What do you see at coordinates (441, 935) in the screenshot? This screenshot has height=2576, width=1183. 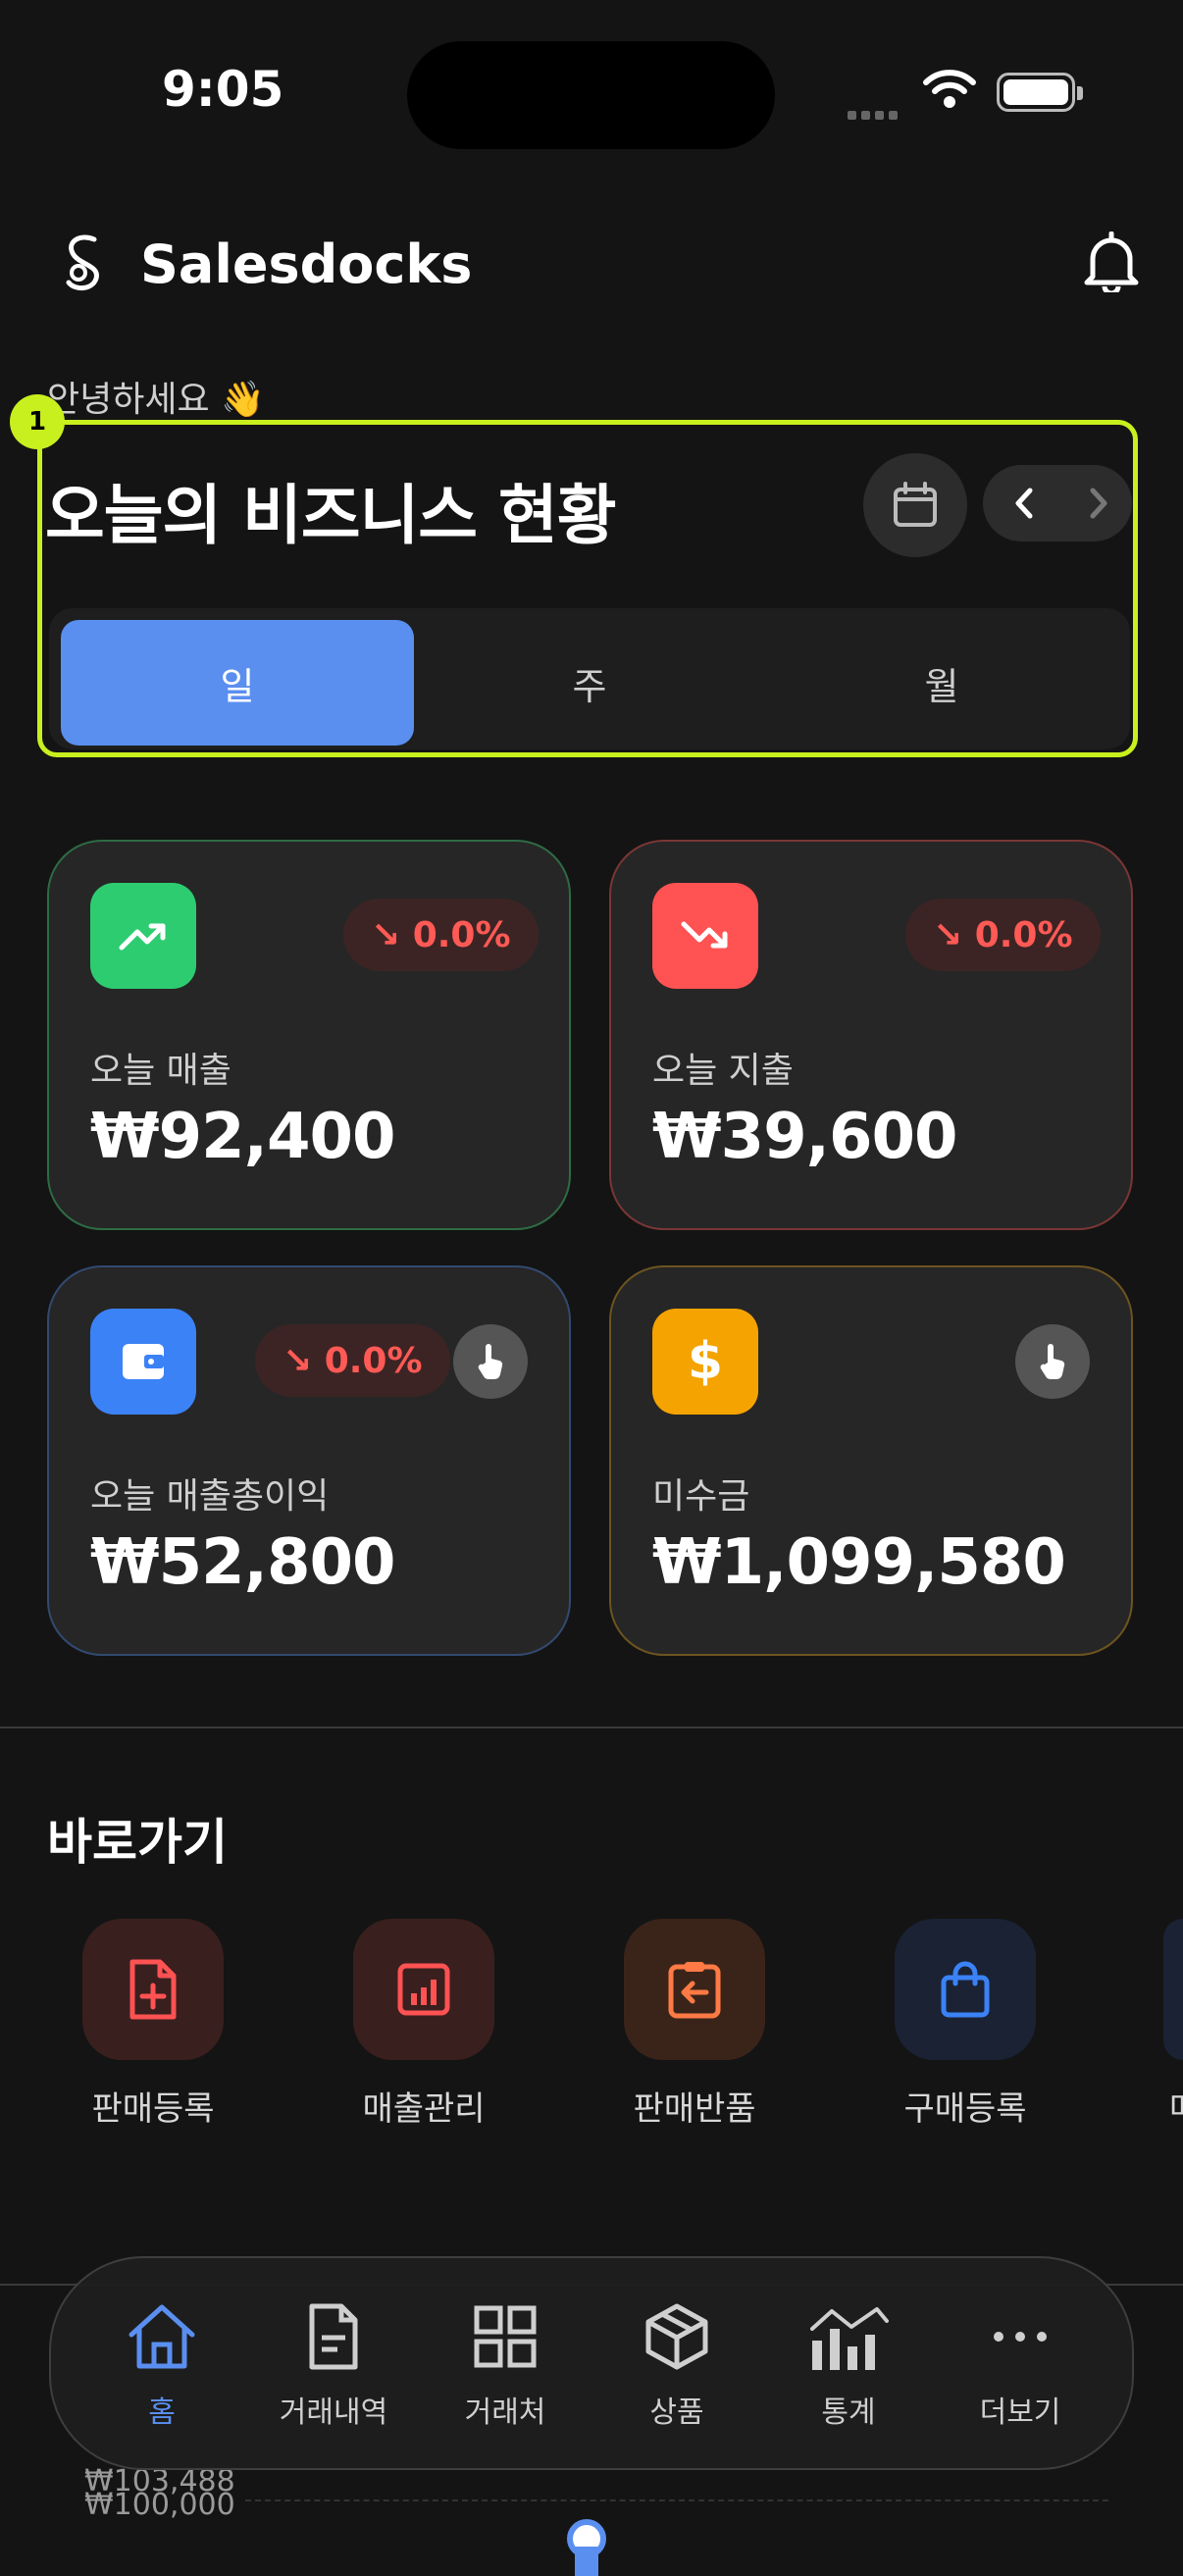 I see `sales-change-badge: ↘ 0.0%` at bounding box center [441, 935].